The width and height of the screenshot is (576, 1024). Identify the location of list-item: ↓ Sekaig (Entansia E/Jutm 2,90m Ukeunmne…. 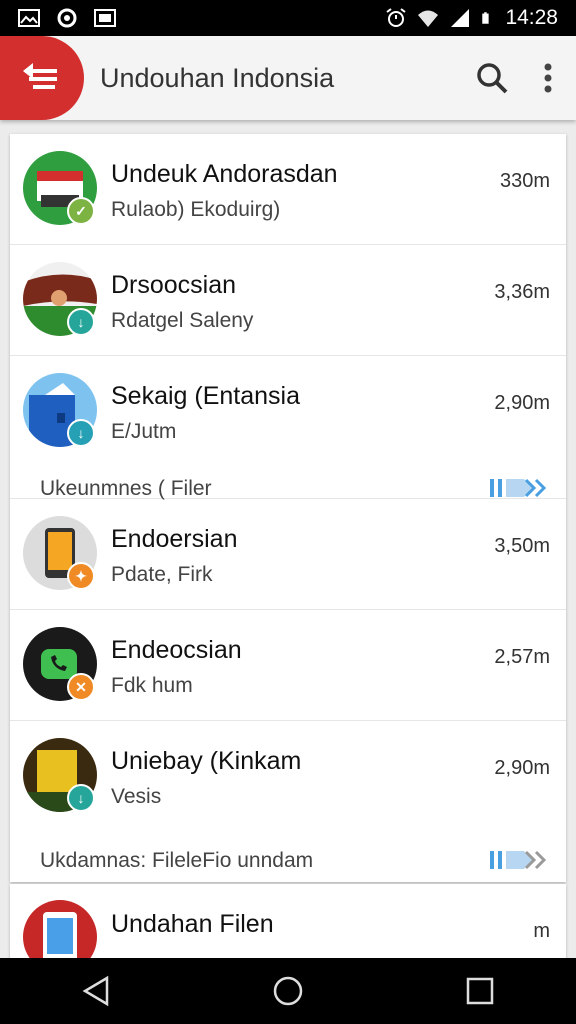
(288, 428).